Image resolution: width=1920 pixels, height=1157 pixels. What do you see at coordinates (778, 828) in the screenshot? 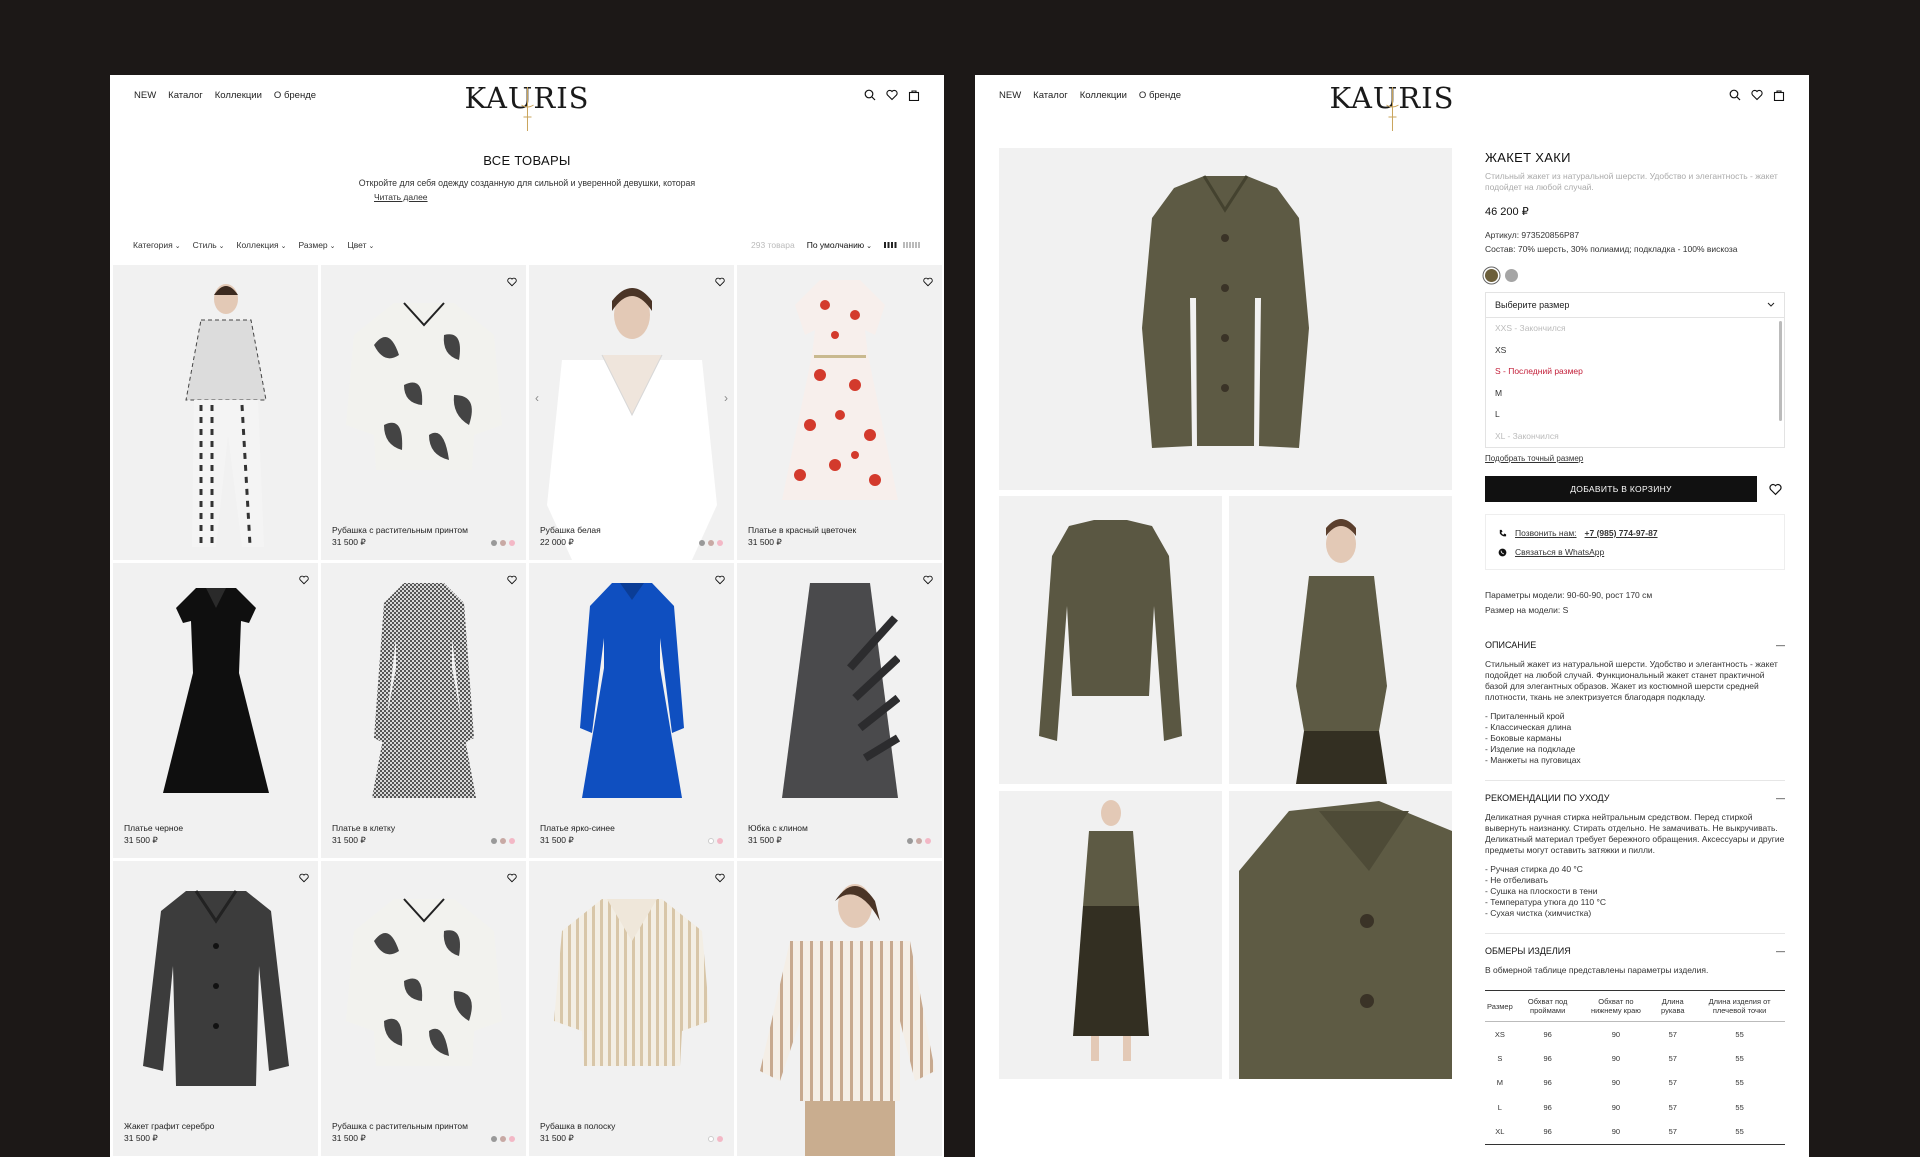
I see `product-name: Юбка с клином` at bounding box center [778, 828].